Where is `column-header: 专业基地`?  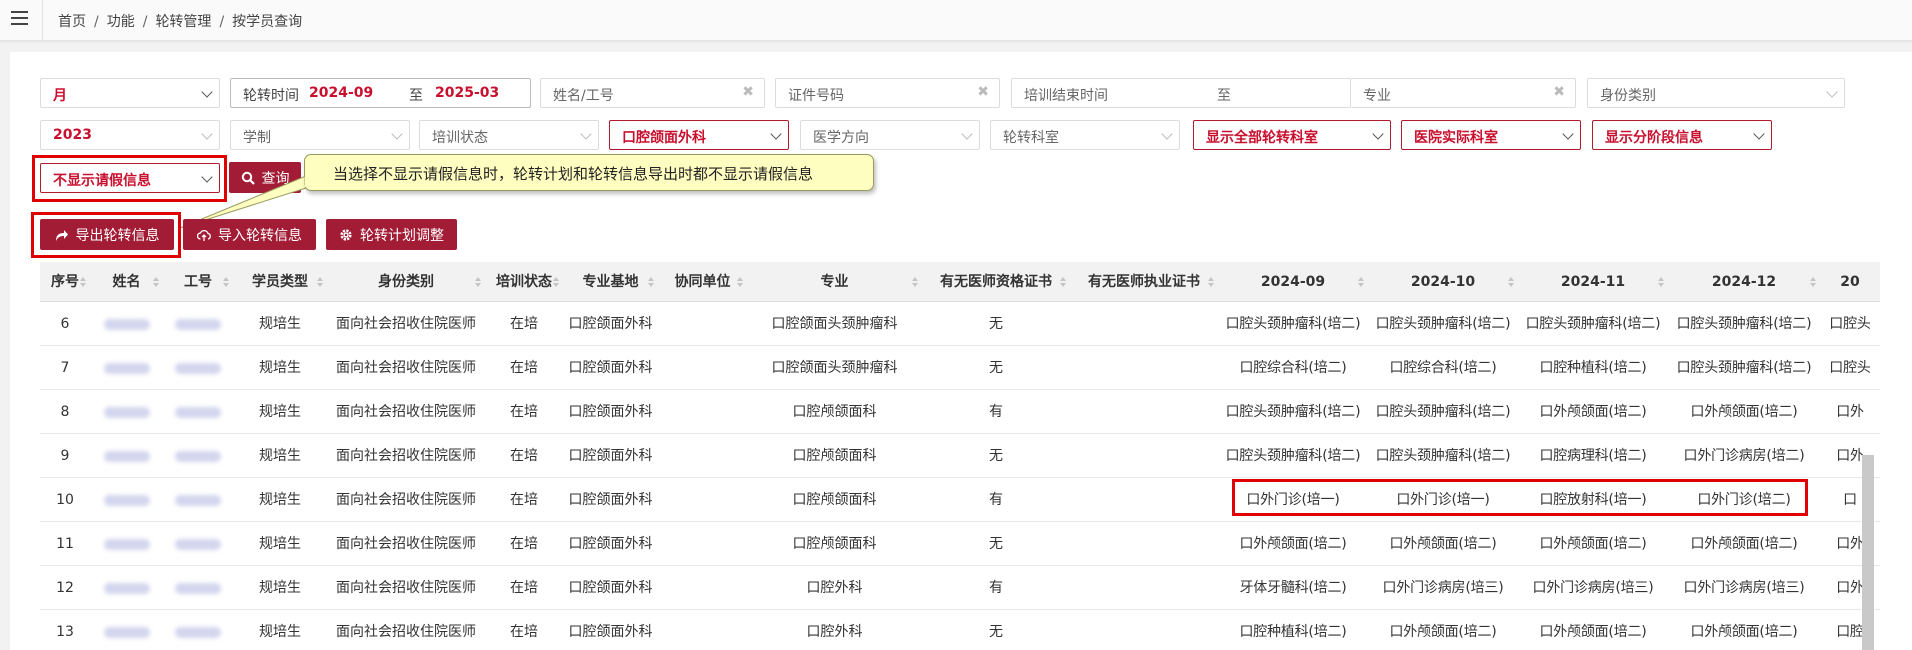 column-header: 专业基地 is located at coordinates (610, 282).